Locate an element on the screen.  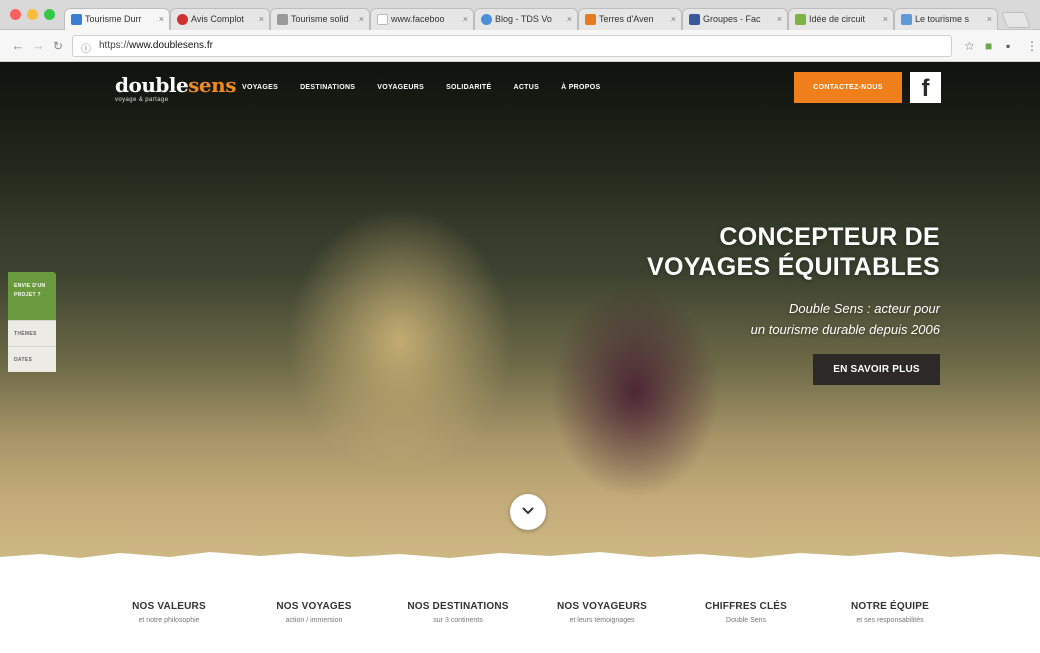
feature-subtitle: action / immersion is located at coordinates (314, 620).